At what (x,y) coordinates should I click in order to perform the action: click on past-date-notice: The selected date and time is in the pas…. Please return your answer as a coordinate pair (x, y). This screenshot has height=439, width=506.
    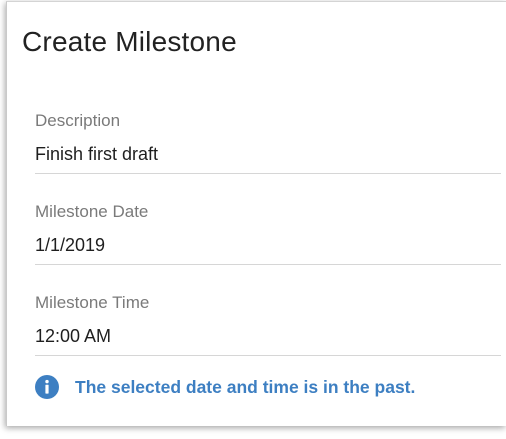
    Looking at the image, I should click on (225, 387).